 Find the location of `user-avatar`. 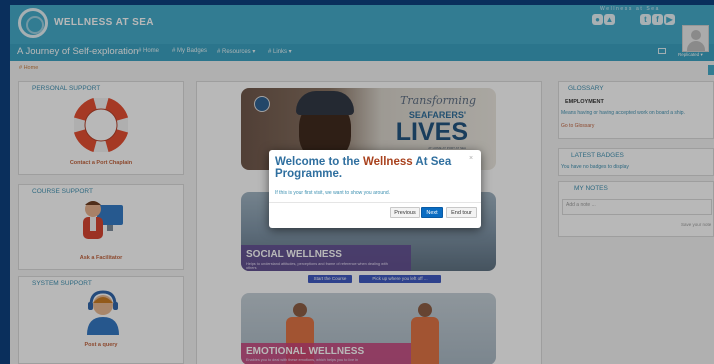

user-avatar is located at coordinates (695, 38).